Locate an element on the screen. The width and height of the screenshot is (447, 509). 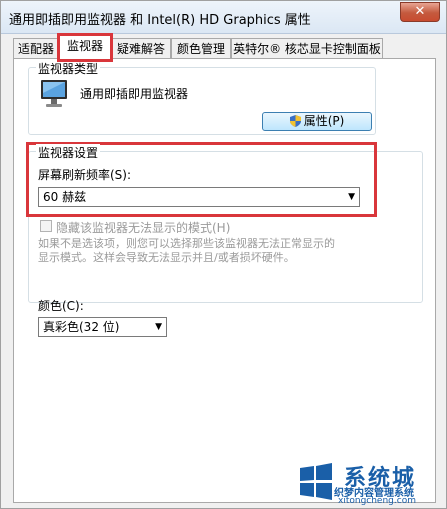
color-depth-value: 真彩色(32 位) is located at coordinates (81, 327).